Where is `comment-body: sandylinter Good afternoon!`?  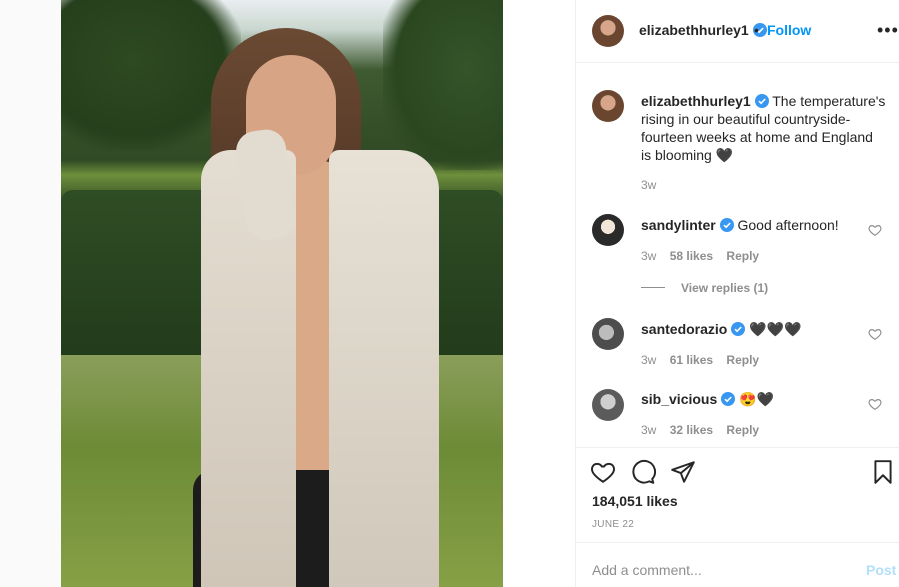
comment-body: sandylinter Good afternoon! is located at coordinates (740, 225).